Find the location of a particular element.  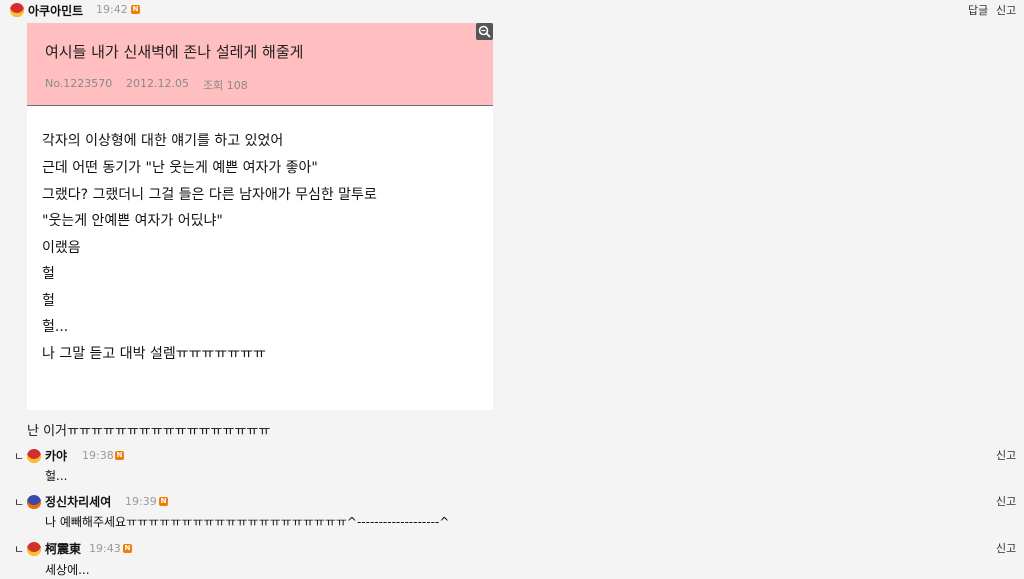

reply-time: 19:43 is located at coordinates (105, 548).